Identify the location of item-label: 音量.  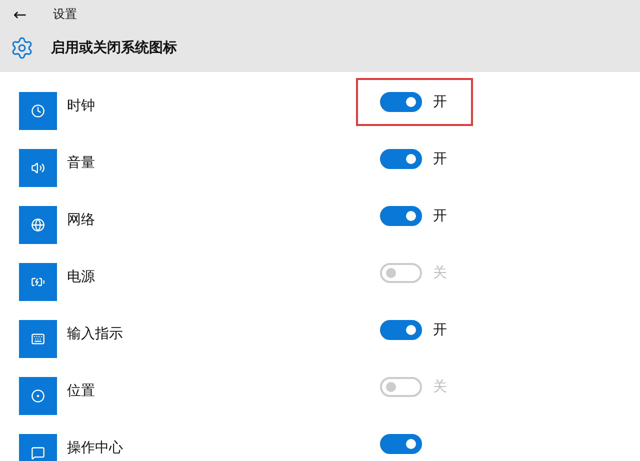
(81, 163).